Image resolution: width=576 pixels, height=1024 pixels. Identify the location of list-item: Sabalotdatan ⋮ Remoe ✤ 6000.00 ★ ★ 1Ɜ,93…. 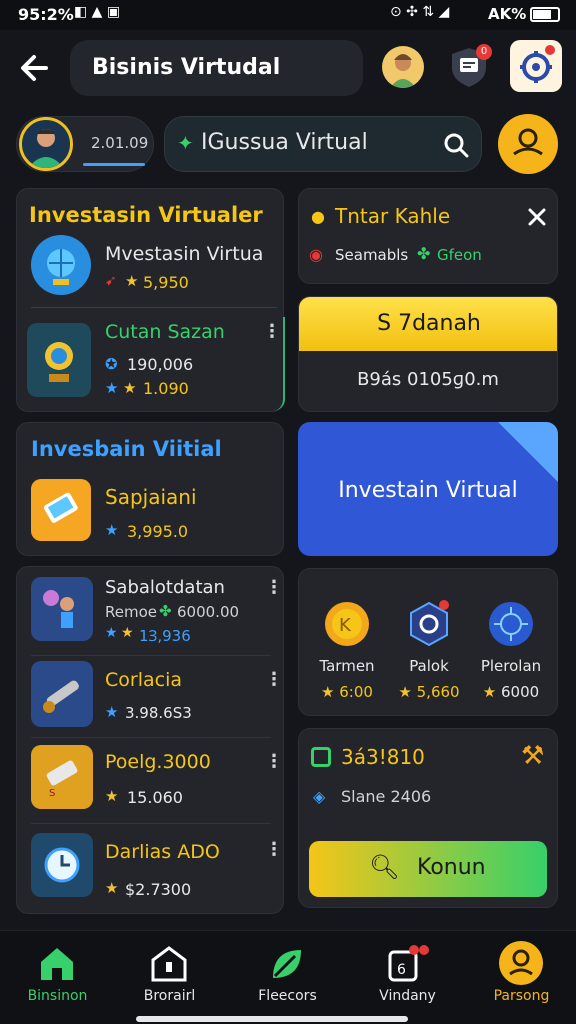
(151, 610).